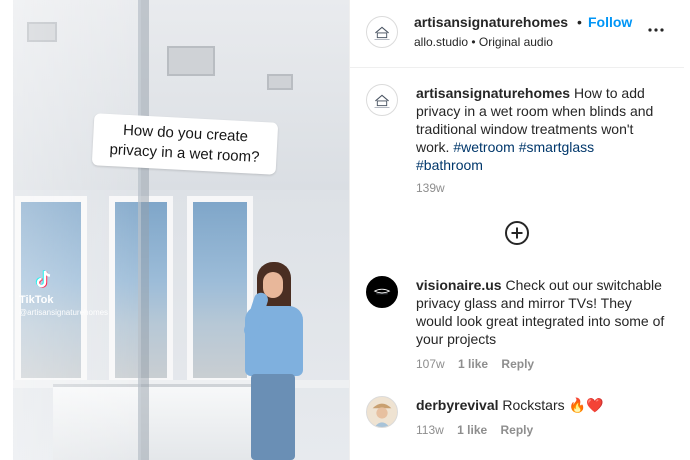 Image resolution: width=690 pixels, height=460 pixels. What do you see at coordinates (610, 22) in the screenshot?
I see `follow-button: Follow` at bounding box center [610, 22].